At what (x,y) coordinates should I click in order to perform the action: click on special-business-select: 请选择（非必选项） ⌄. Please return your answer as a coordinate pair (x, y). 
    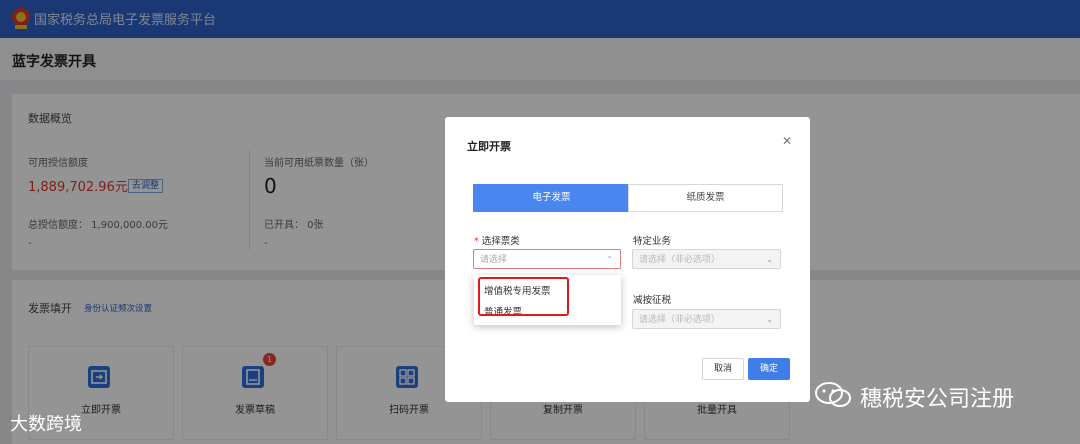
    Looking at the image, I should click on (706, 259).